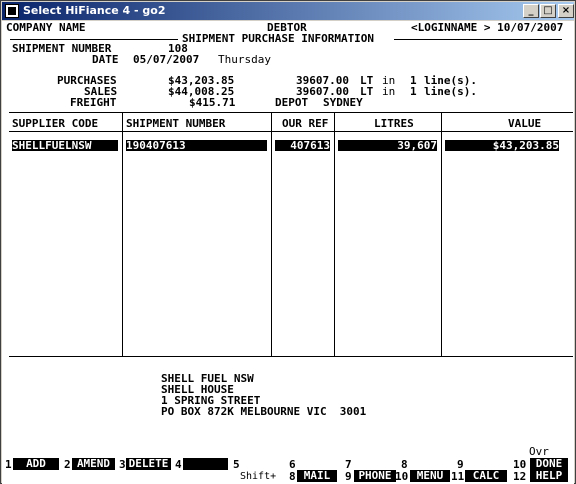  Describe the element at coordinates (291, 356) in the screenshot. I see `table-bottom-border` at that location.